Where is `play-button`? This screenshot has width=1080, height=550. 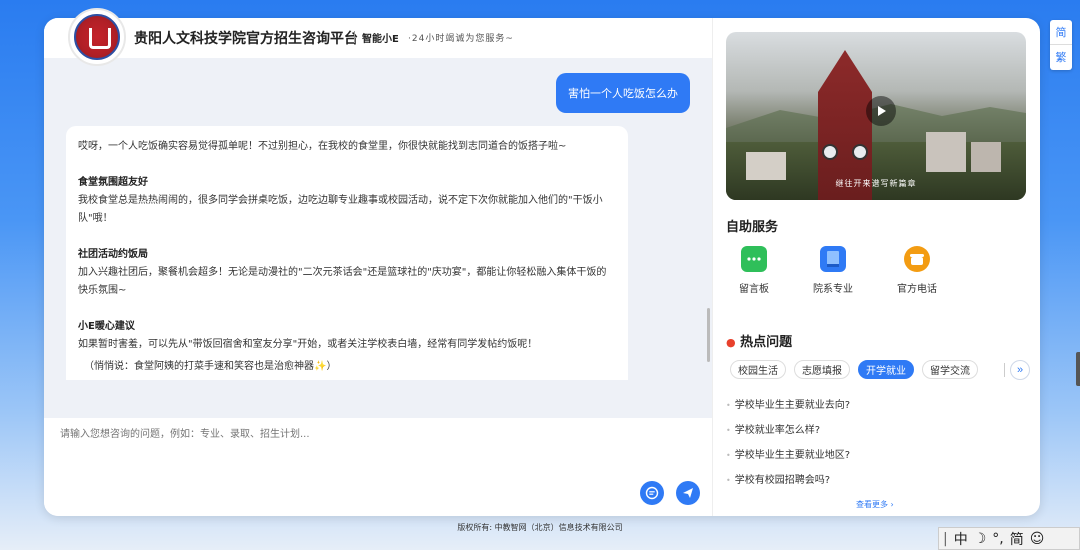 play-button is located at coordinates (881, 111).